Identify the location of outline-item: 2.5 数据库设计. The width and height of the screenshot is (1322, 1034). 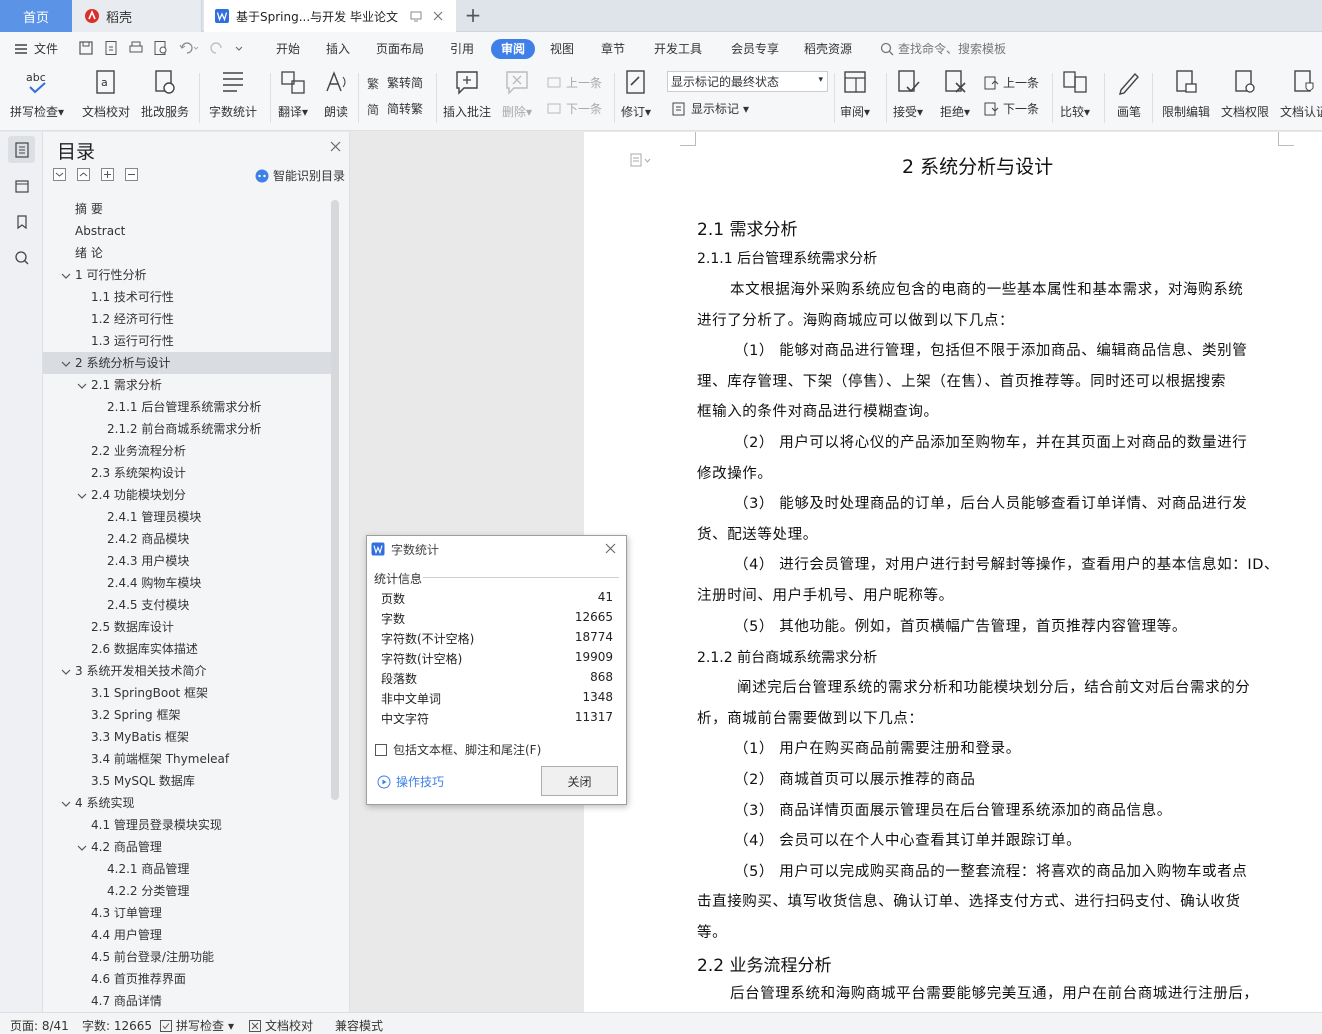
(187, 627).